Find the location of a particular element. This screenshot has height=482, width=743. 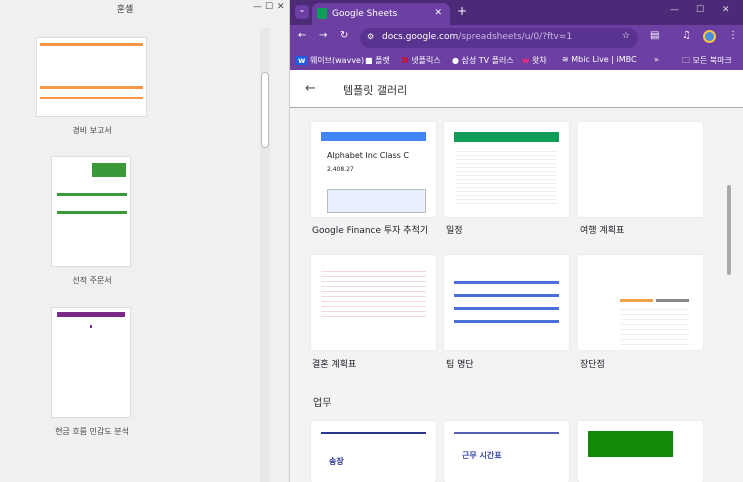

url-path: /spreadsheets/u/0/?ftv=1 is located at coordinates (515, 37).